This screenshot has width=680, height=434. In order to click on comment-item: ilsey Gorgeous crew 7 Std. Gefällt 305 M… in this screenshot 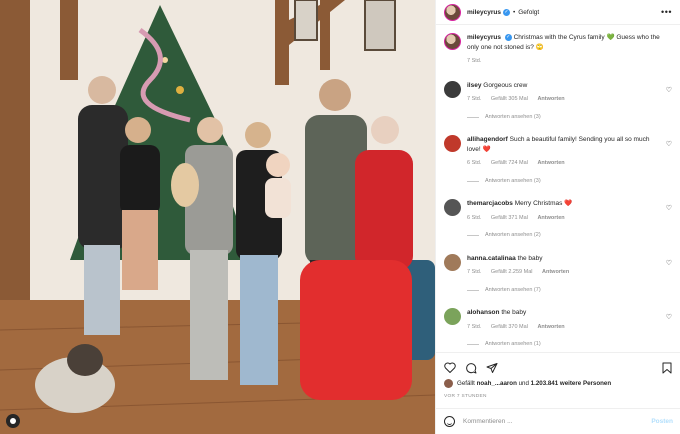, I will do `click(558, 101)`.